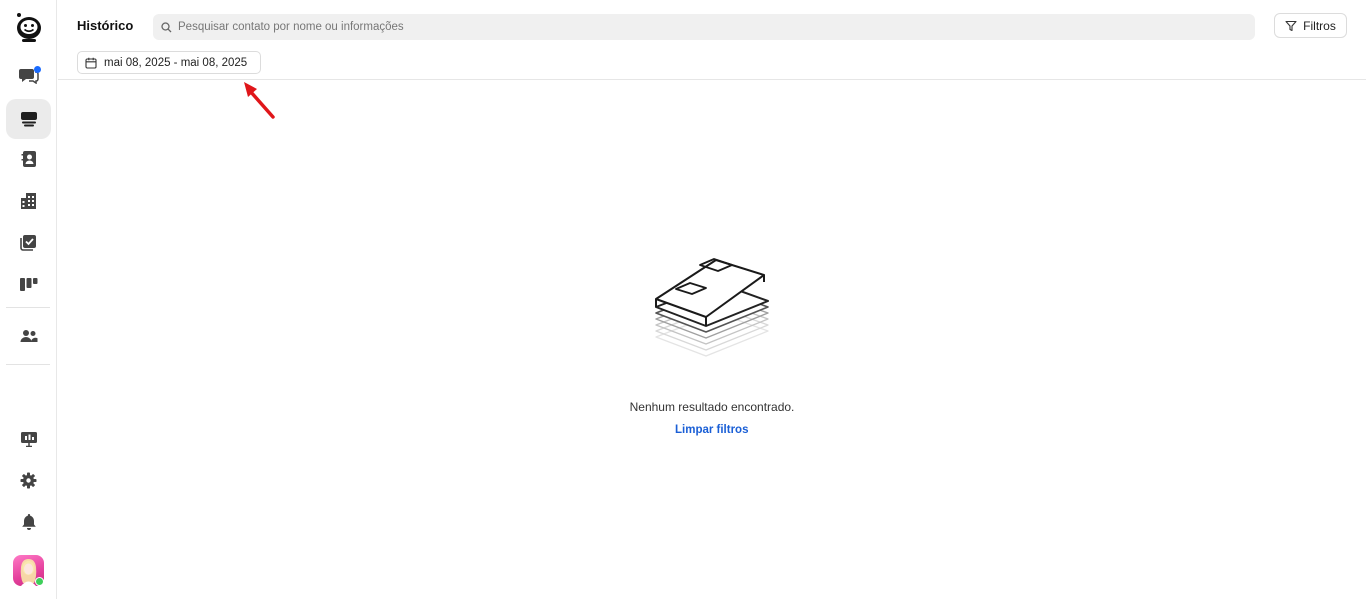 This screenshot has width=1366, height=599. I want to click on sidebar-item-history, so click(28, 119).